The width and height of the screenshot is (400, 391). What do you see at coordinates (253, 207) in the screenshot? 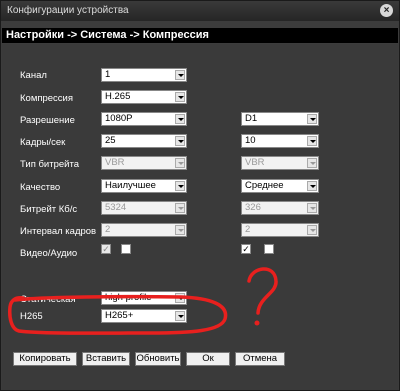
I see `extra-bitrate-value: 326` at bounding box center [253, 207].